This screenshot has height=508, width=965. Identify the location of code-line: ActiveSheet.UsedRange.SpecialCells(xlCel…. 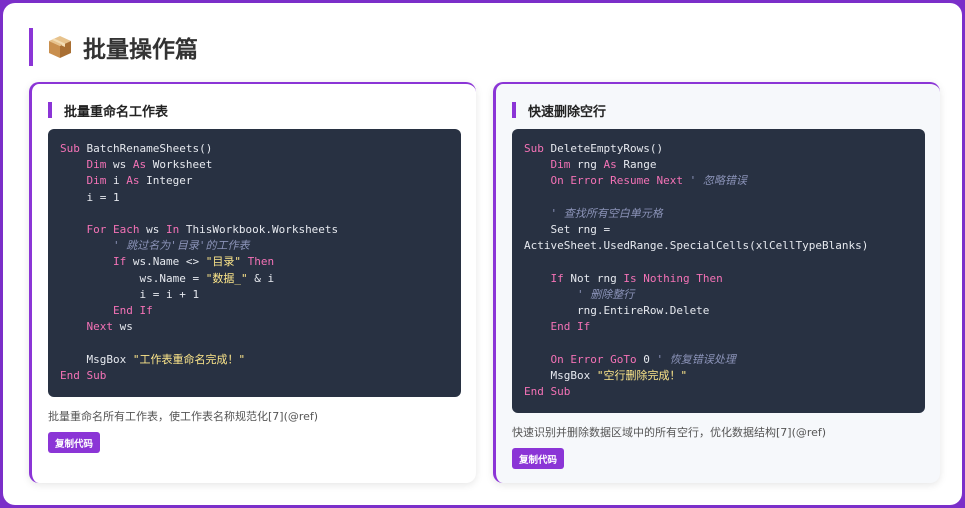
(718, 246).